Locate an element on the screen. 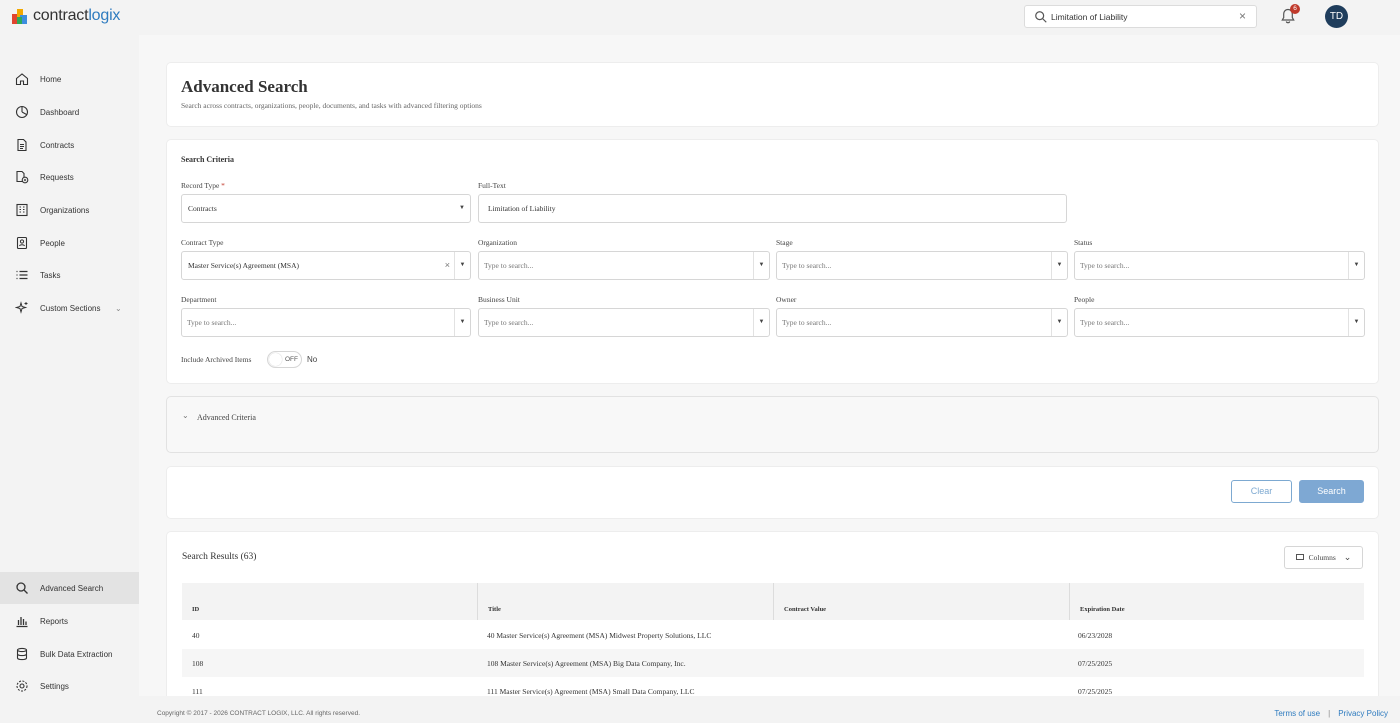 The height and width of the screenshot is (723, 1400). row-id: 111 is located at coordinates (197, 691).